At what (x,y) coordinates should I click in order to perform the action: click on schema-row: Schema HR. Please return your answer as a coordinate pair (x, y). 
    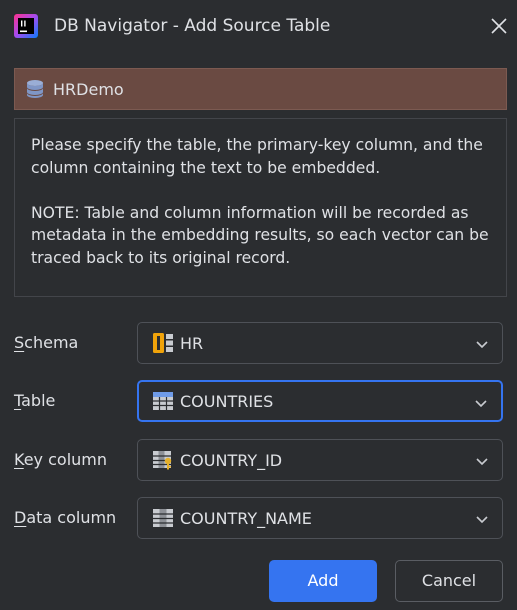
    Looking at the image, I should click on (260, 343).